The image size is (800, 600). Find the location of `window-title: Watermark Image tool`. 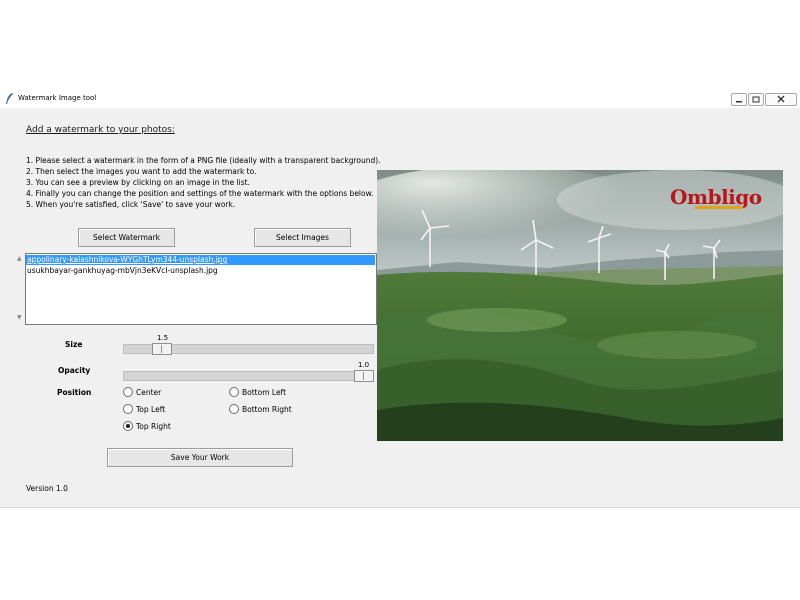

window-title: Watermark Image tool is located at coordinates (57, 98).